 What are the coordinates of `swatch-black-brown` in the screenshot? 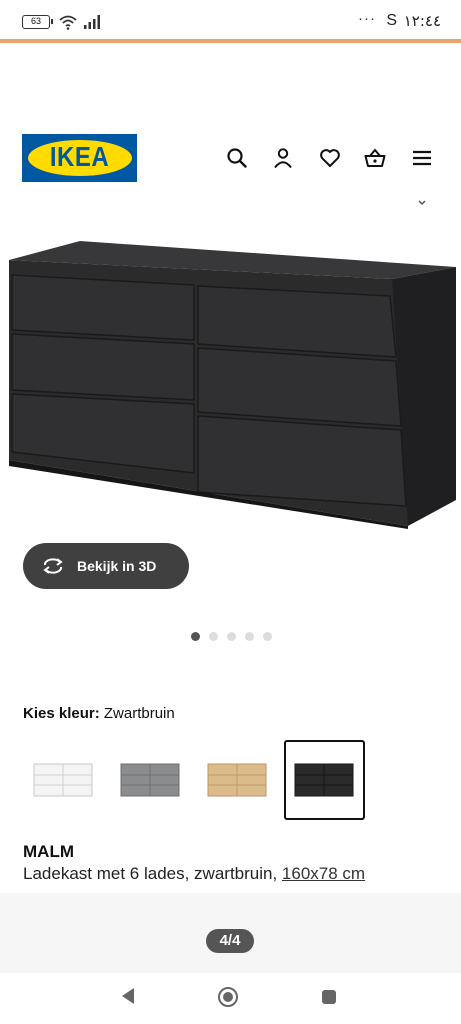 It's located at (324, 780).